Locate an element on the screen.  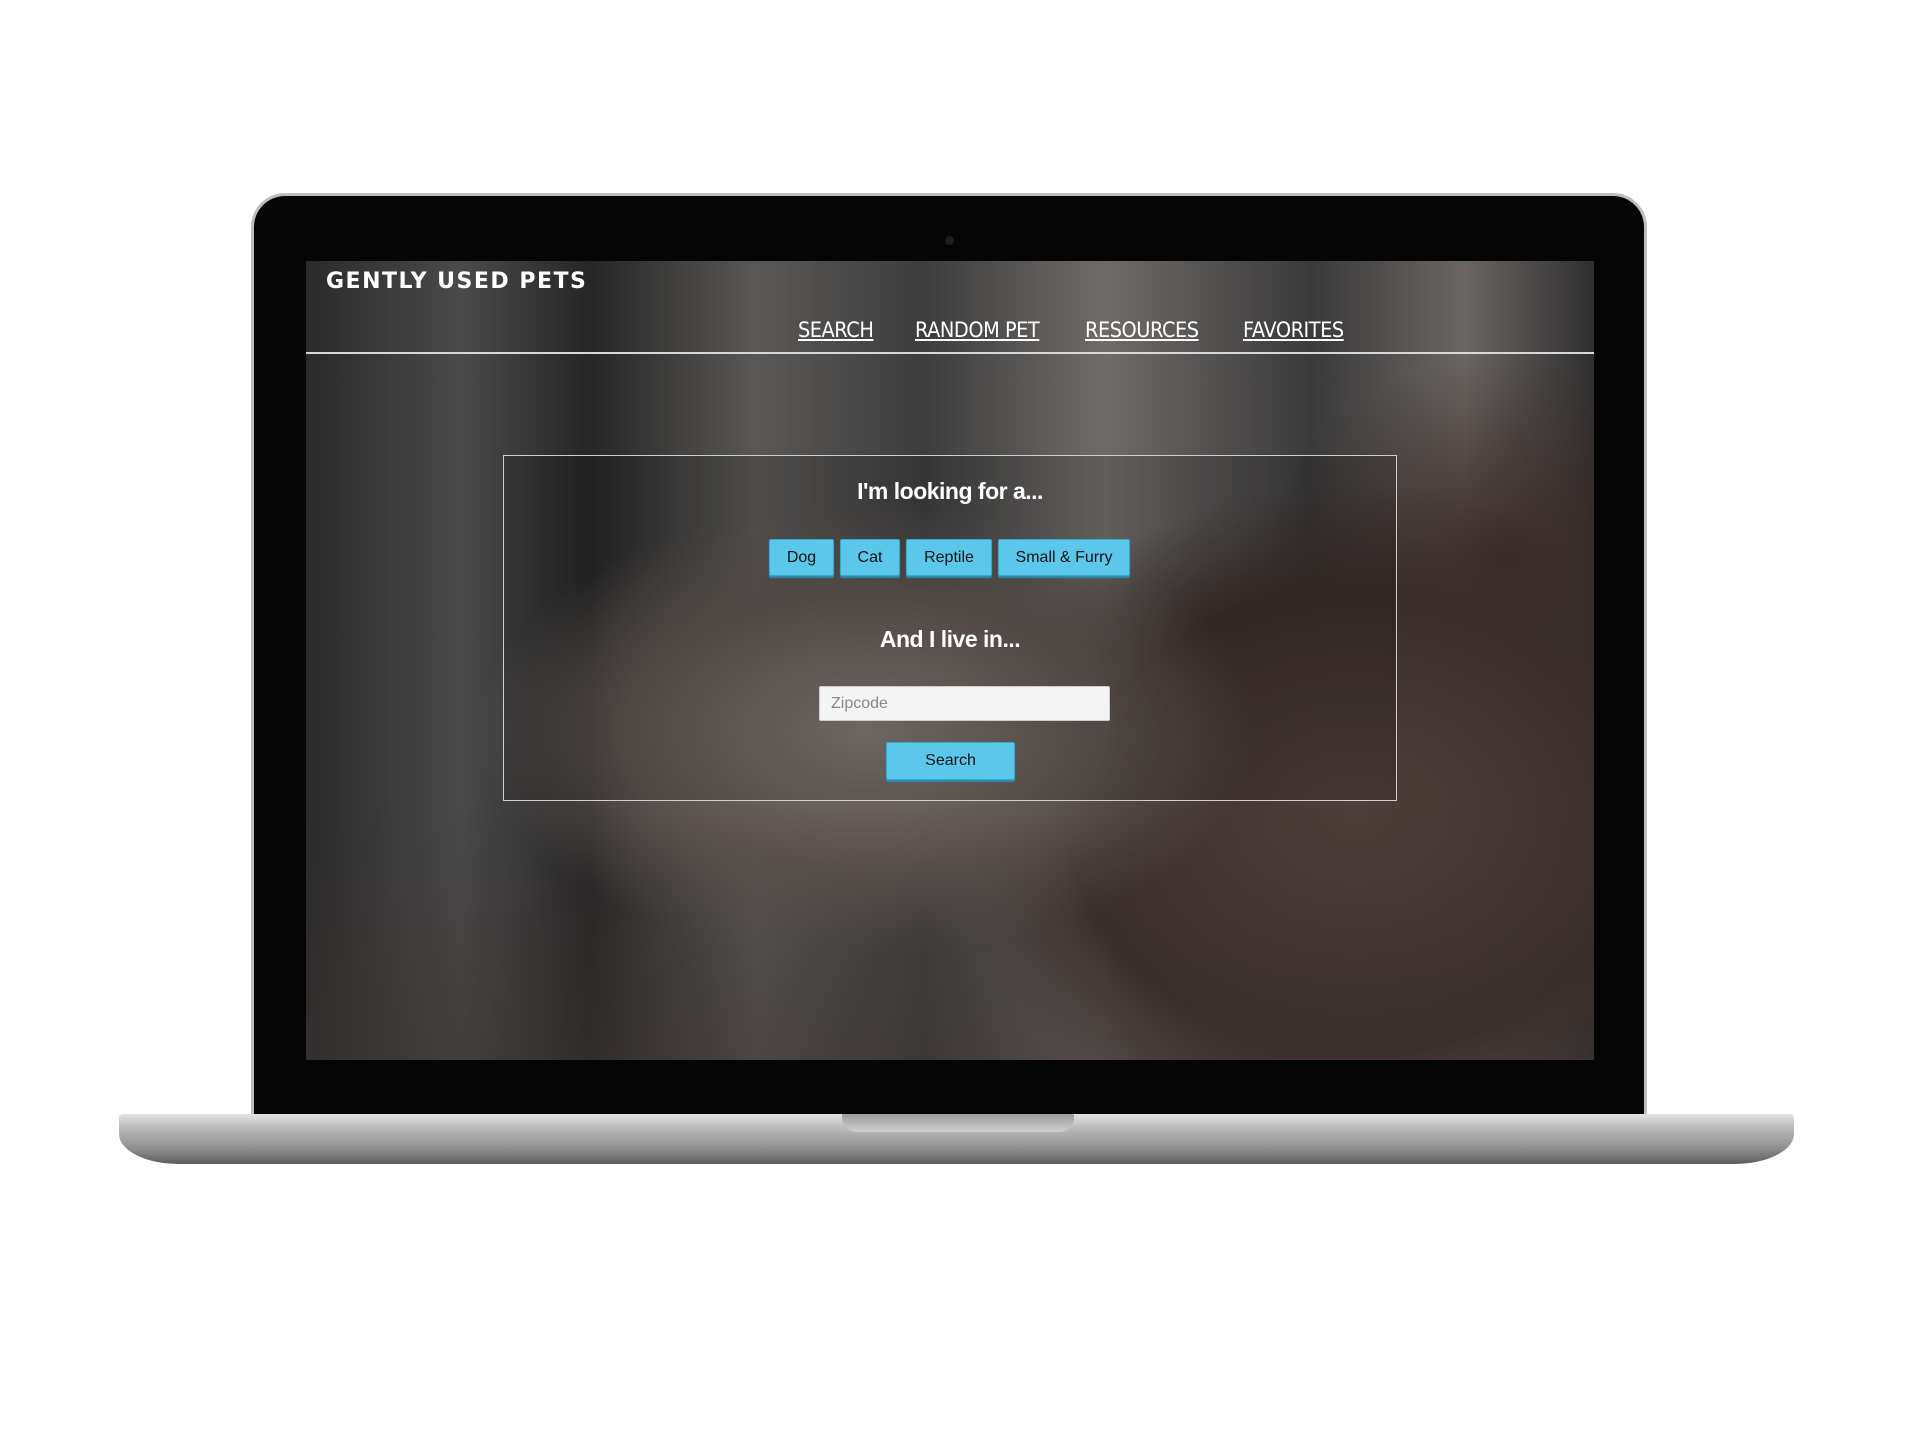
laptop-notch is located at coordinates (958, 1123).